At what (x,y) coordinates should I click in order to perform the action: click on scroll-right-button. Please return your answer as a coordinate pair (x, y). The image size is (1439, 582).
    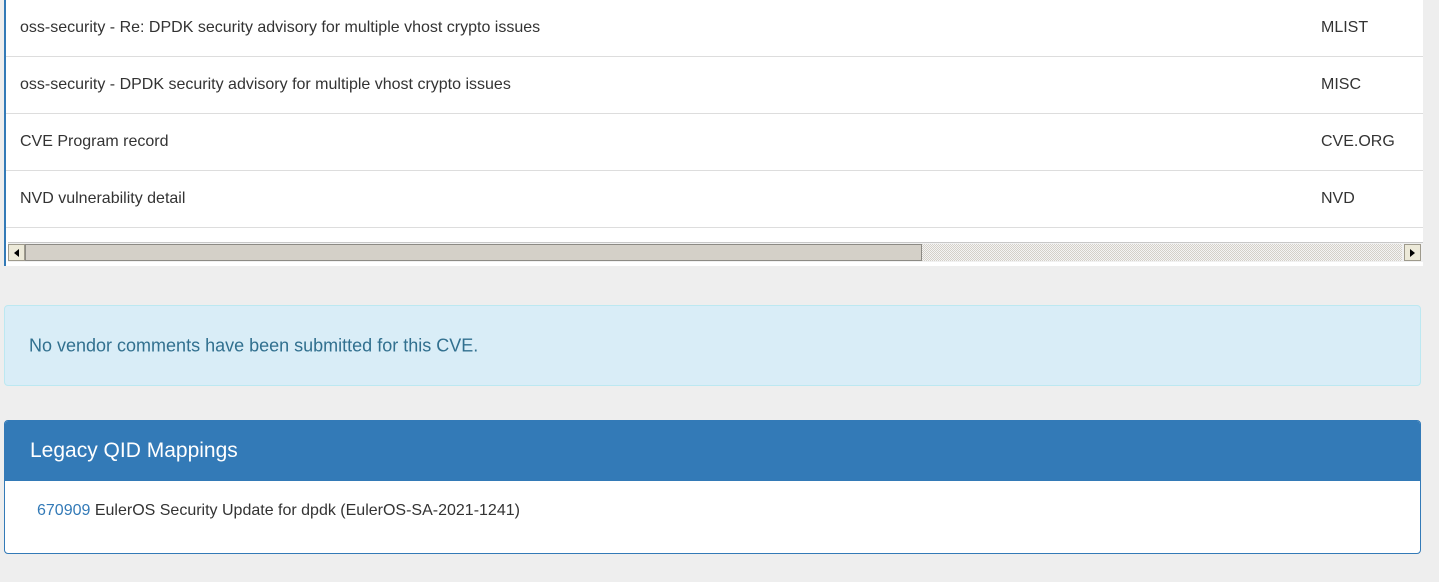
    Looking at the image, I should click on (1412, 252).